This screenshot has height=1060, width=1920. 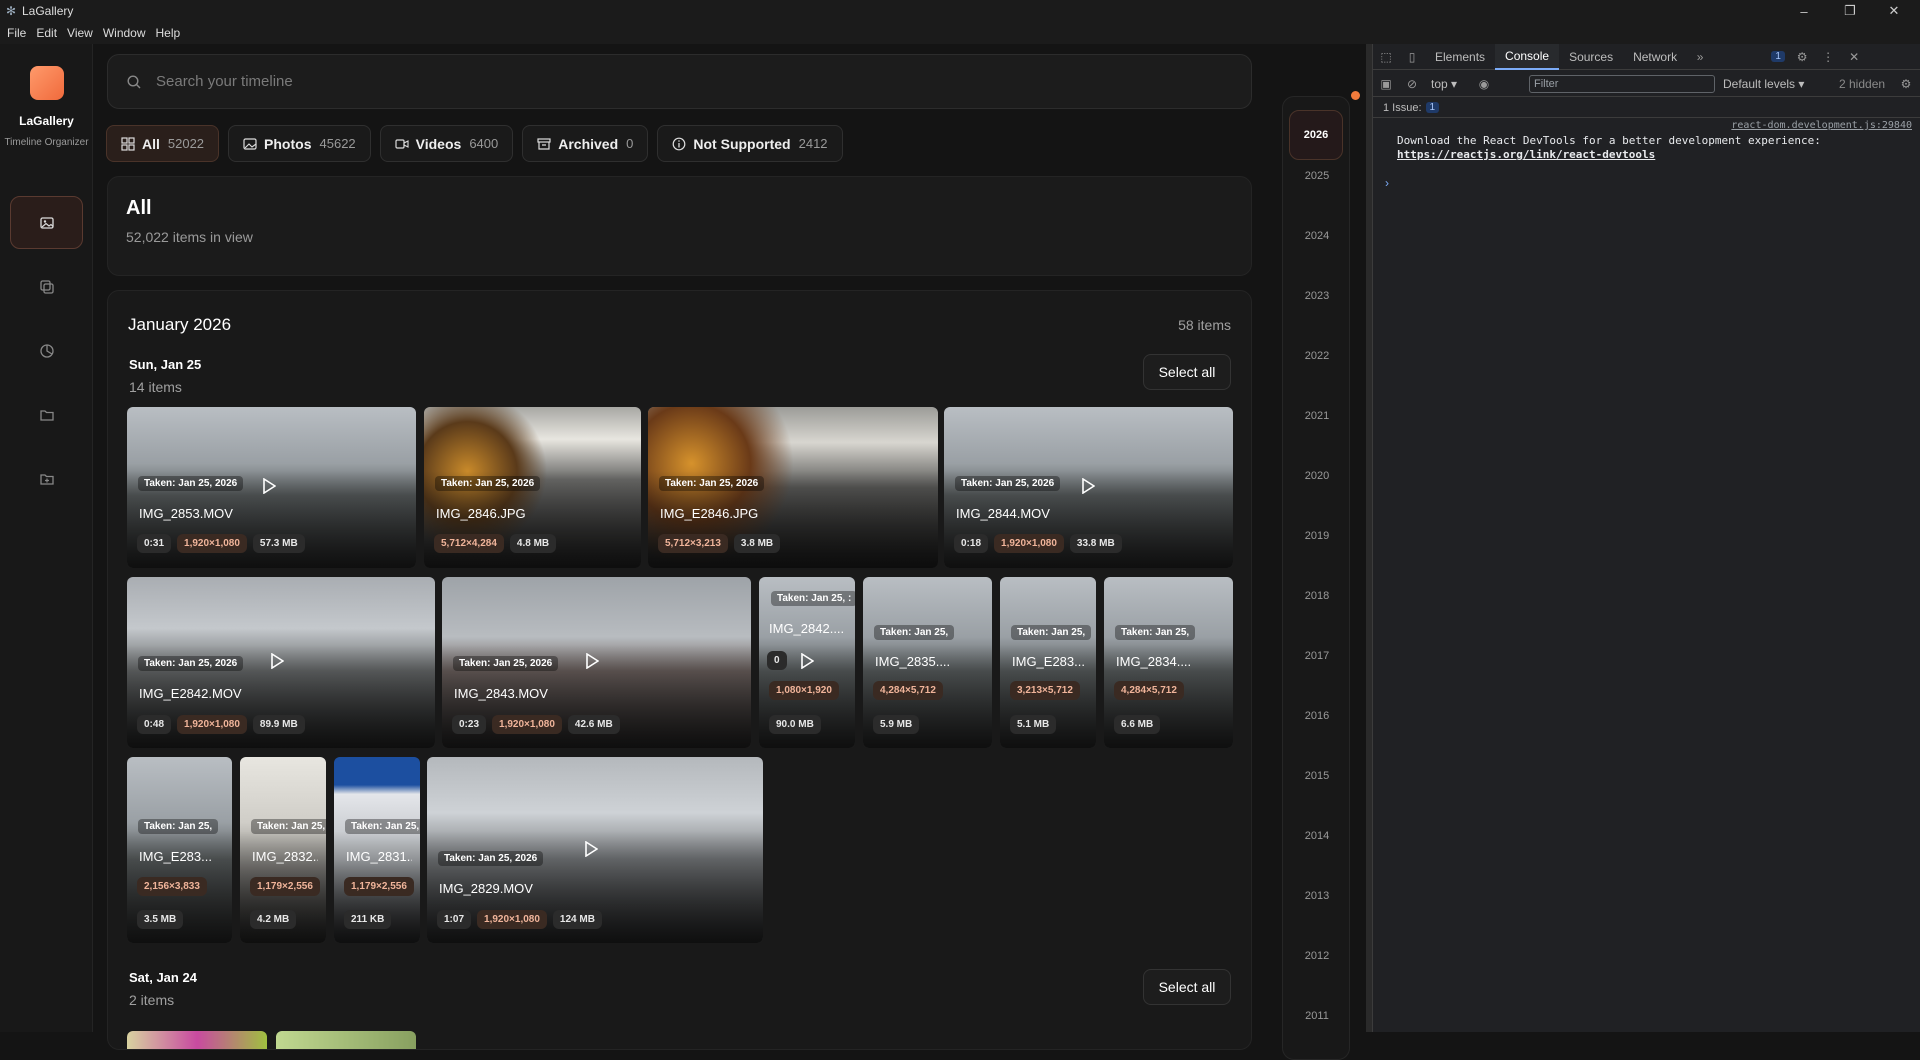 I want to click on sidebar-item-folders, so click(x=46, y=414).